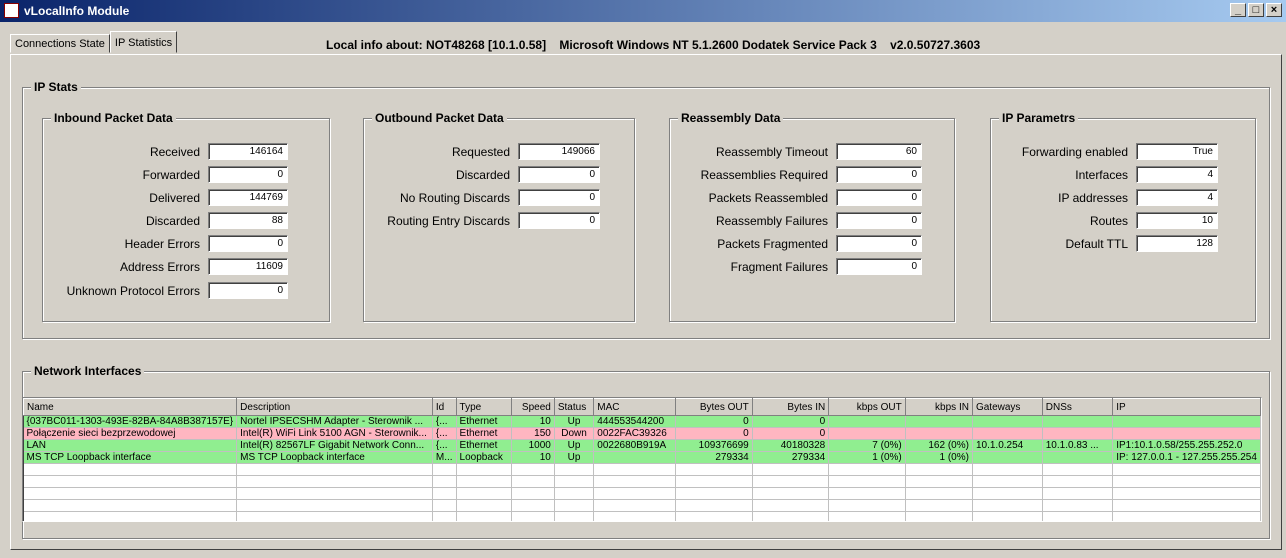 The height and width of the screenshot is (558, 1286). What do you see at coordinates (634, 457) in the screenshot?
I see `cell-mac` at bounding box center [634, 457].